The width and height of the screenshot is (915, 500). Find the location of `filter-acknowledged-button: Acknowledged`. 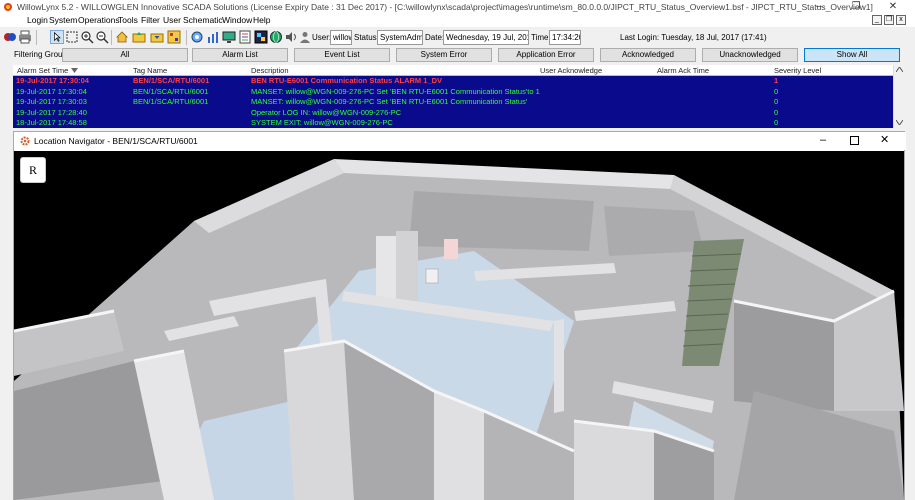

filter-acknowledged-button: Acknowledged is located at coordinates (648, 55).